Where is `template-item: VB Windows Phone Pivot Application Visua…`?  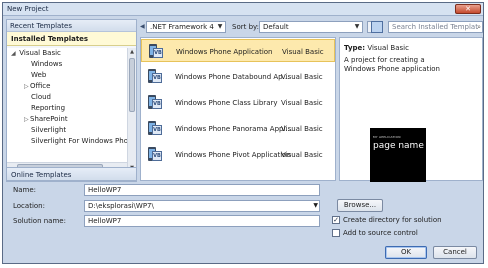
template-item: VB Windows Phone Pivot Application Visua… is located at coordinates (238, 154).